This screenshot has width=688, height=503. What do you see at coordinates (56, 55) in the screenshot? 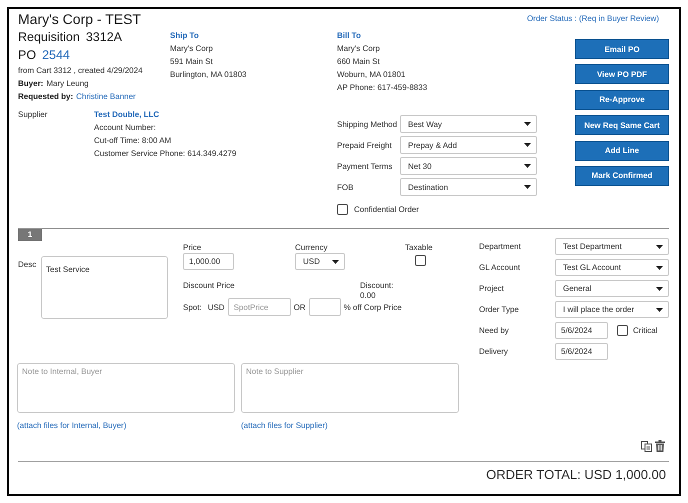
I see `po-number-link: 2544` at bounding box center [56, 55].